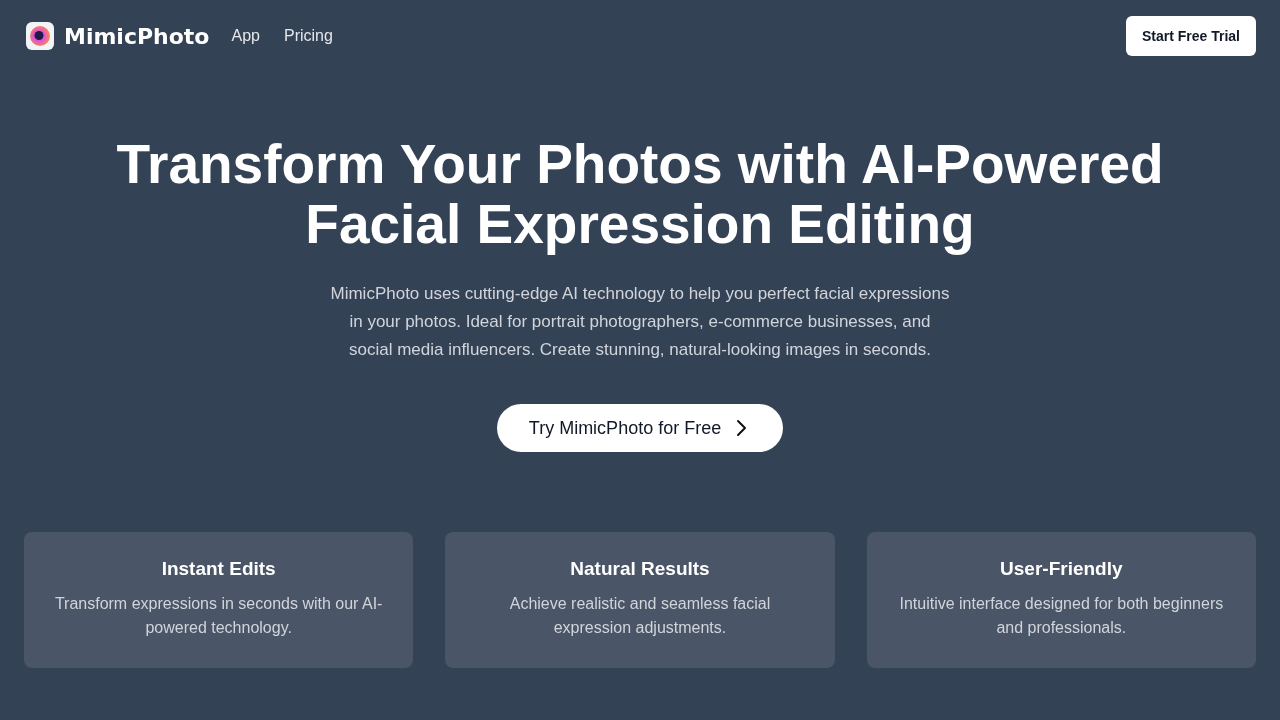  Describe the element at coordinates (137, 36) in the screenshot. I see `brand-name: MimicPhoto` at that location.